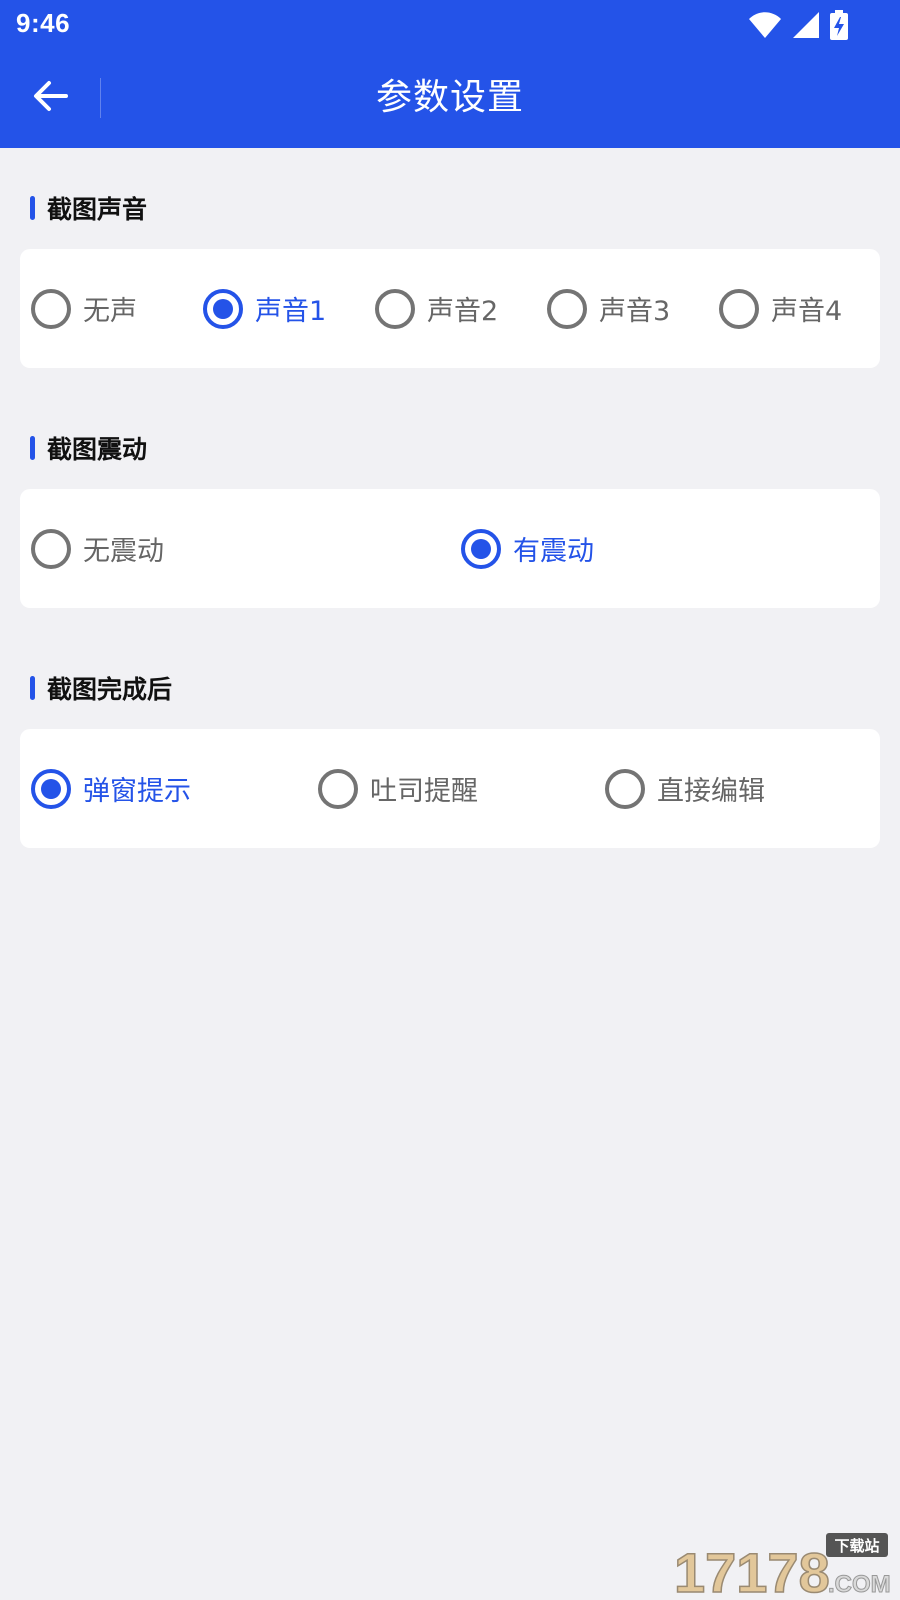 Image resolution: width=900 pixels, height=1600 pixels. I want to click on option-label: 声音1, so click(291, 311).